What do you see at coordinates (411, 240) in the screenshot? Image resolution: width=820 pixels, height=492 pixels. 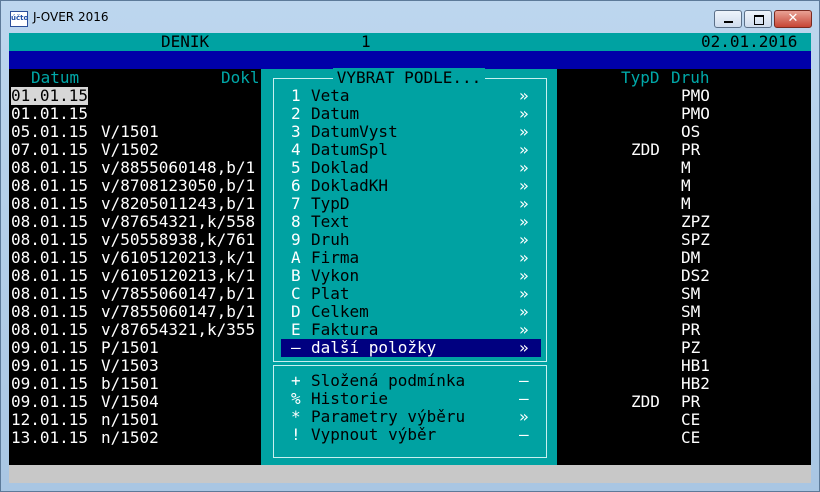 I see `menu-item: 9 Druh »` at bounding box center [411, 240].